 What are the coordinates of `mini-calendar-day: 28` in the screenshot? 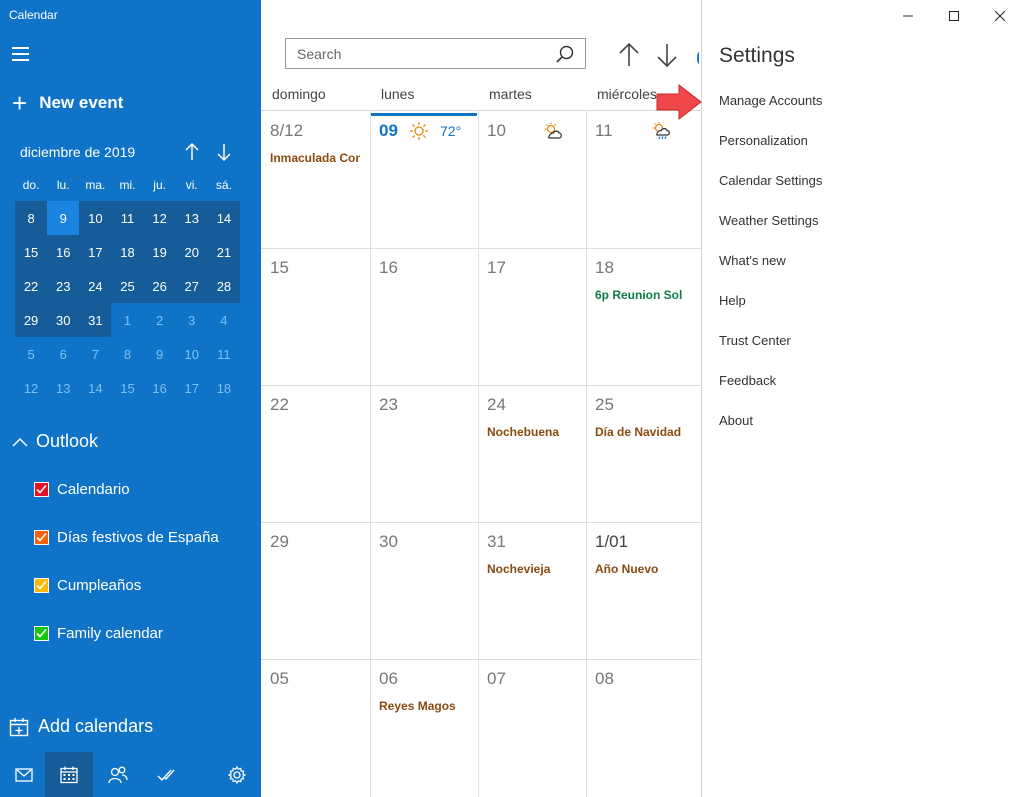 It's located at (223, 286).